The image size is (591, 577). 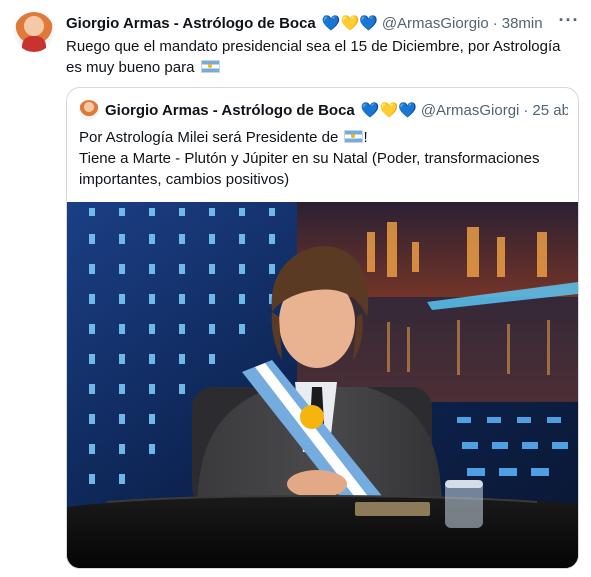 What do you see at coordinates (435, 23) in the screenshot?
I see `author-handle: @ArmasGiorgio` at bounding box center [435, 23].